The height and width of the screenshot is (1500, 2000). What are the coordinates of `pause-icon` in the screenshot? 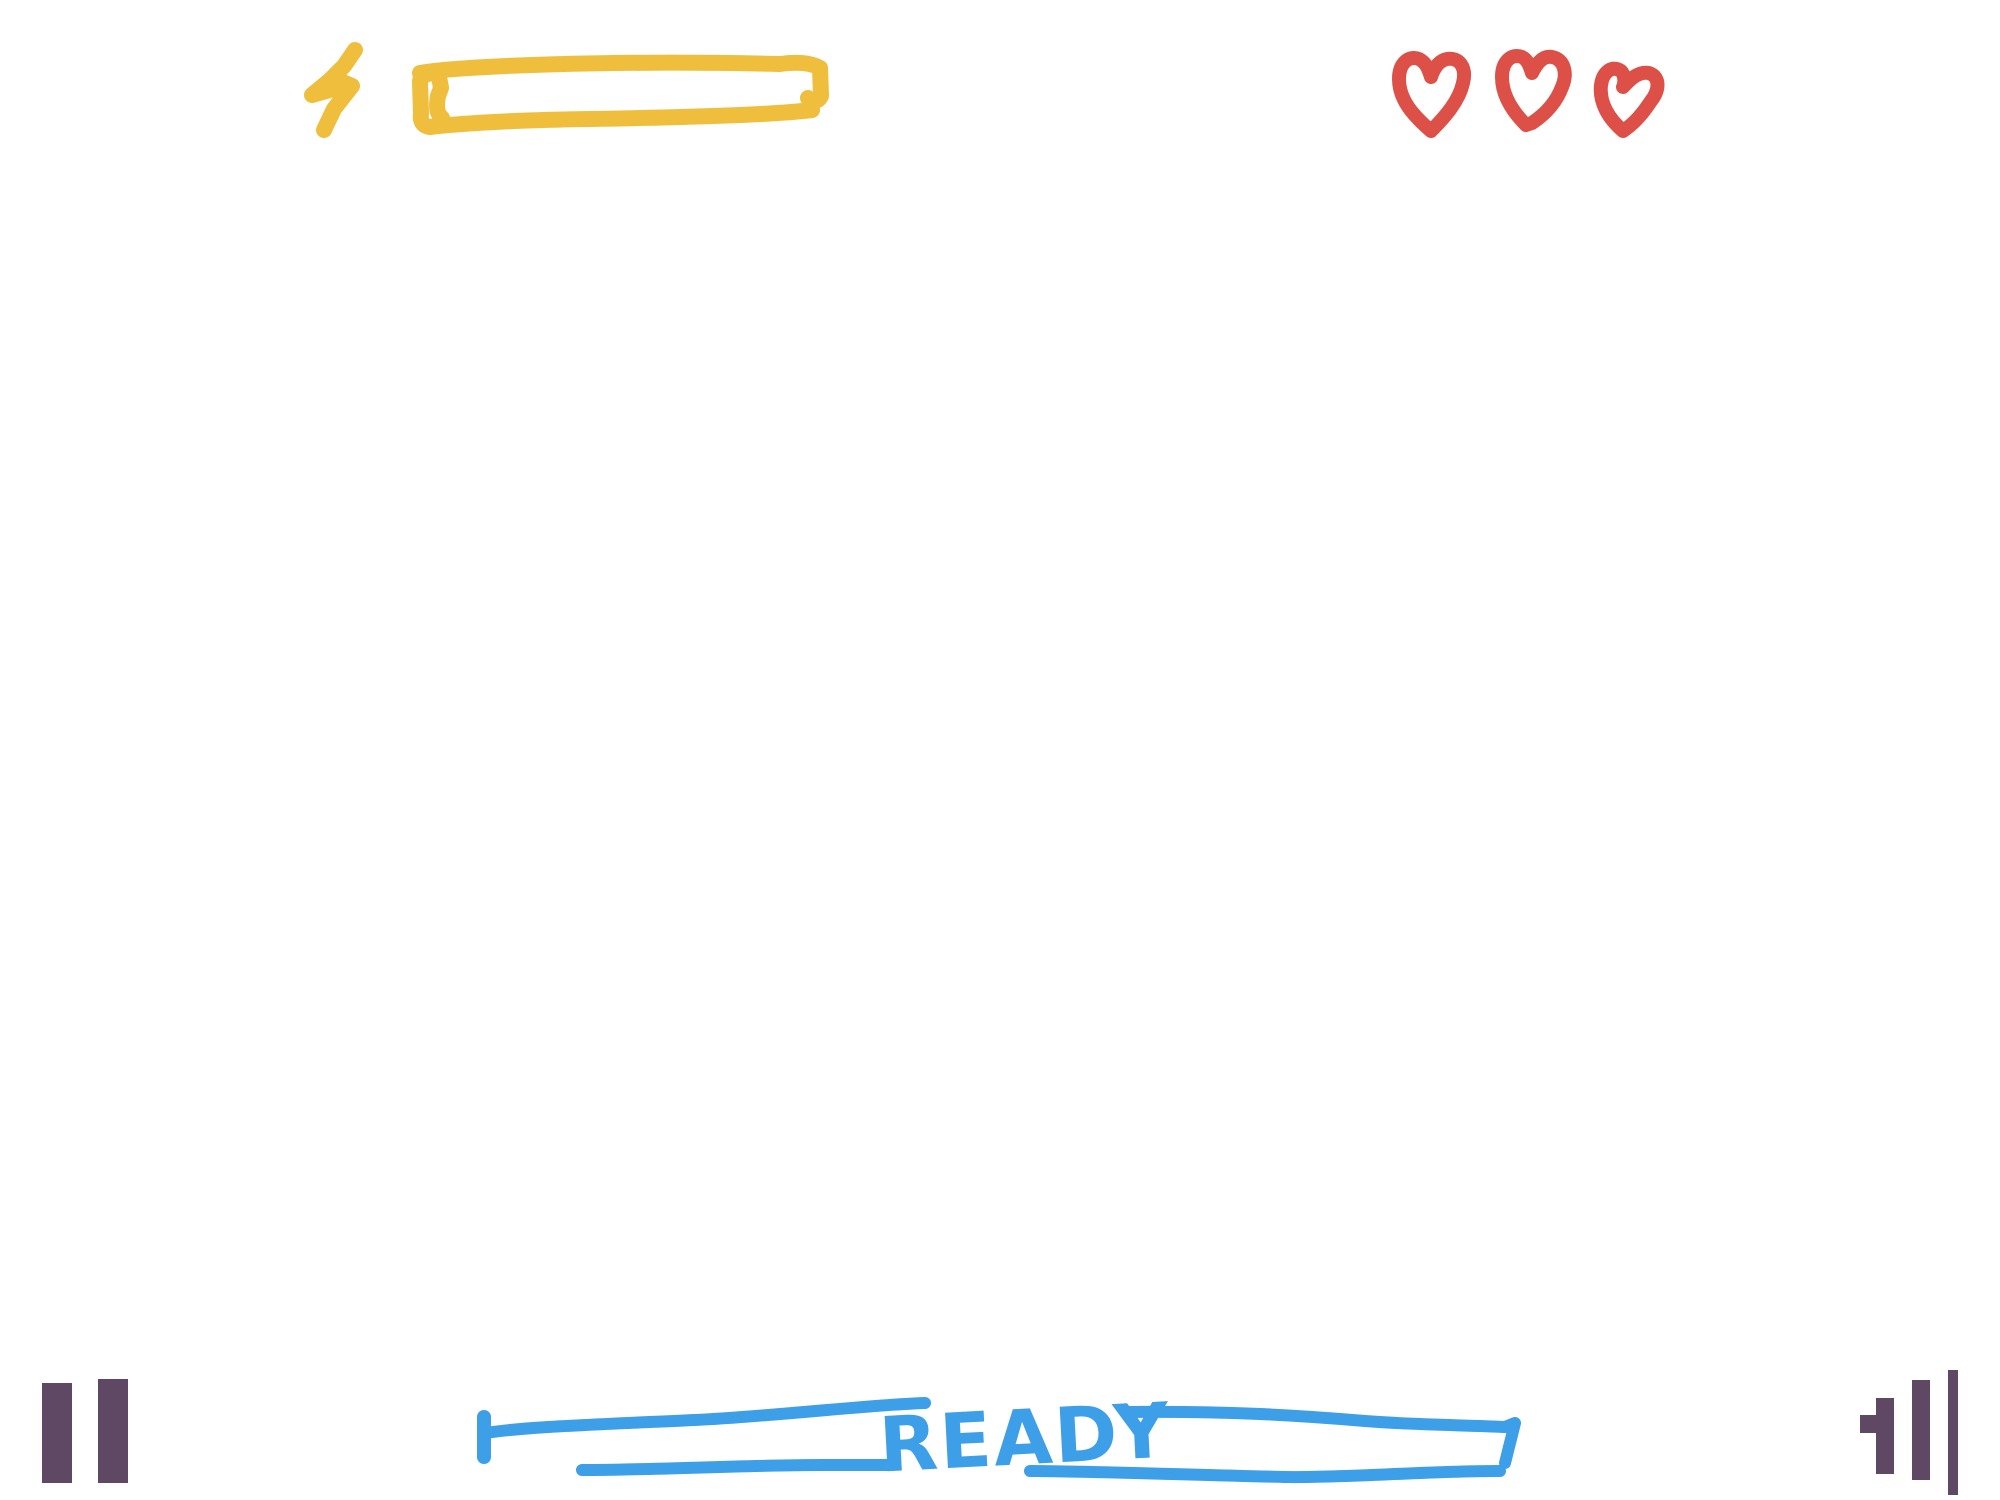 It's located at (85, 1431).